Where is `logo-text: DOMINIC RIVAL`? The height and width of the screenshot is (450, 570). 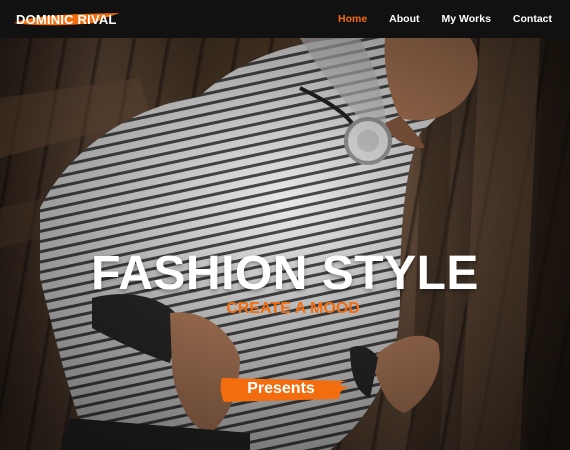
logo-text: DOMINIC RIVAL is located at coordinates (66, 19).